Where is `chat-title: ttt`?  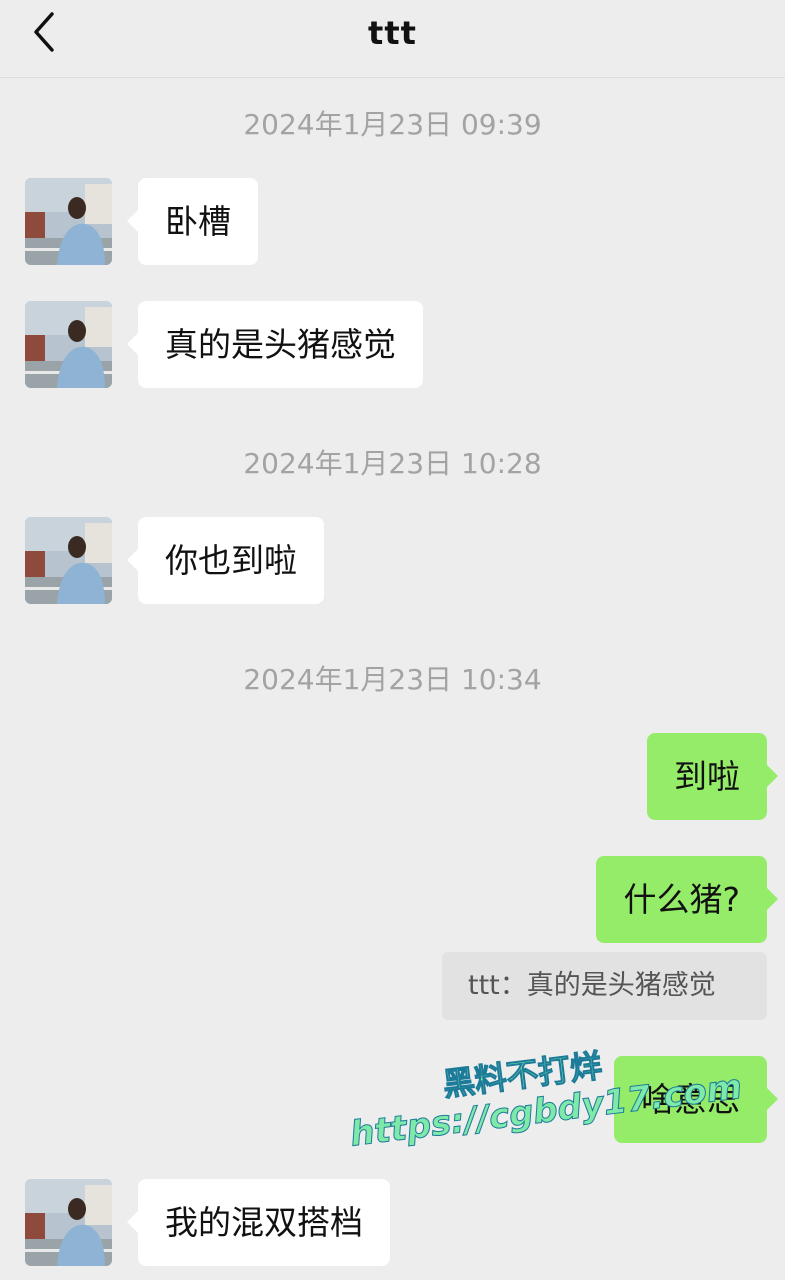 chat-title: ttt is located at coordinates (392, 33).